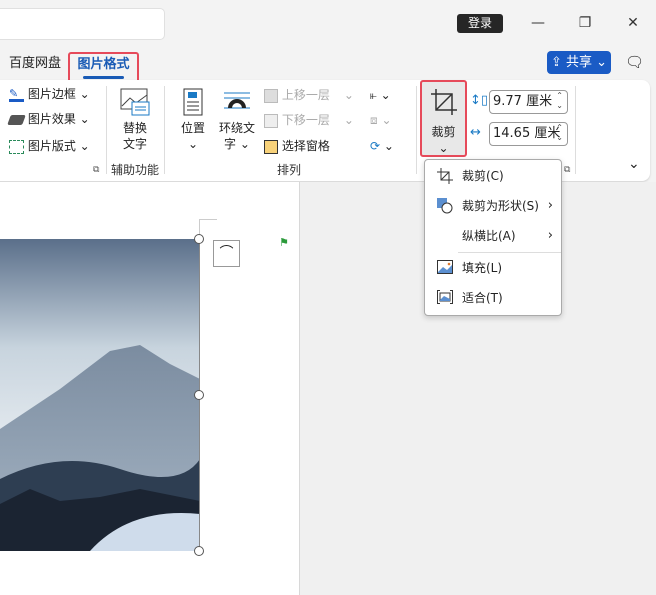 The height and width of the screenshot is (595, 656). Describe the element at coordinates (445, 267) in the screenshot. I see `fill-icon` at that location.